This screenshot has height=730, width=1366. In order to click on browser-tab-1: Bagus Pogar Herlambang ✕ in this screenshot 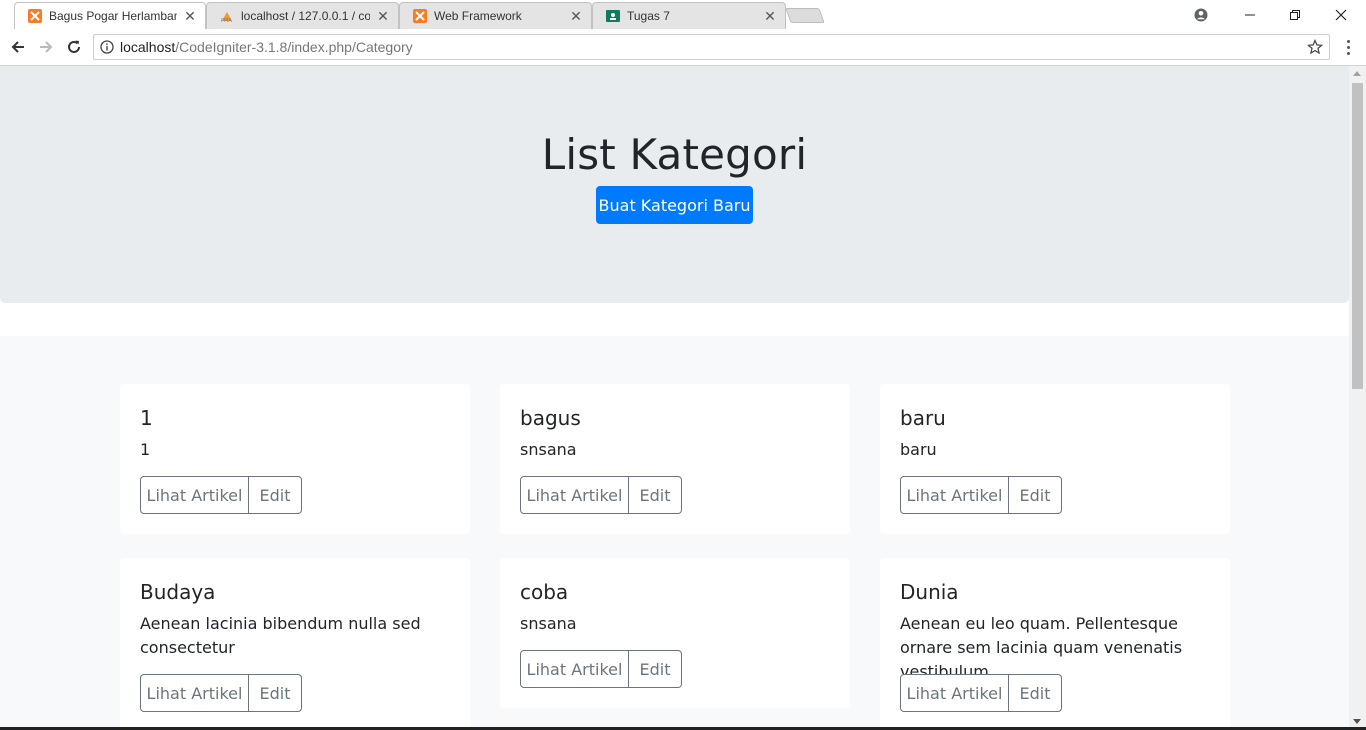, I will do `click(110, 15)`.